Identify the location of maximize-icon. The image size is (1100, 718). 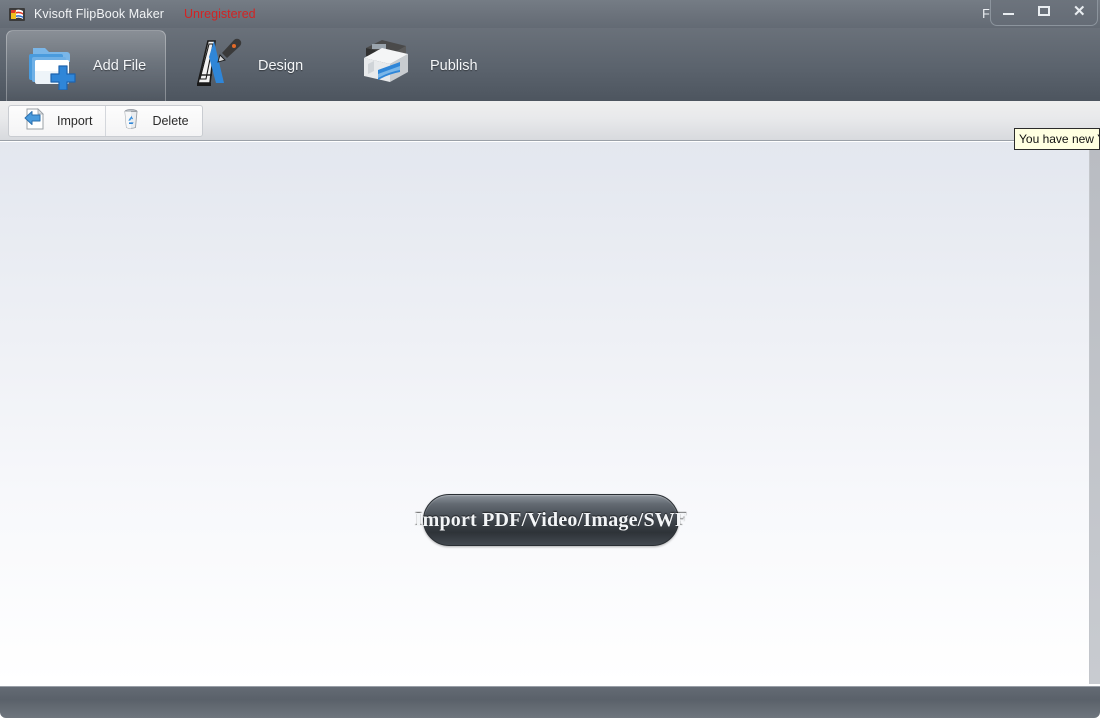
(1043, 11).